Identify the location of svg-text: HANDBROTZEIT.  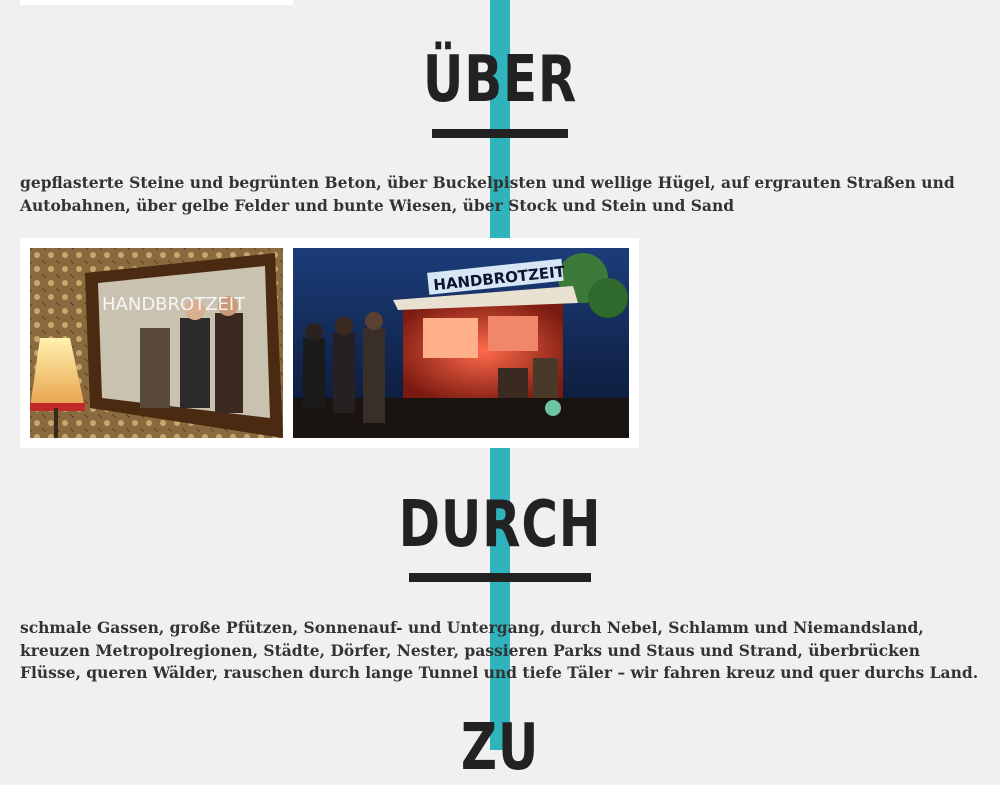
(174, 304).